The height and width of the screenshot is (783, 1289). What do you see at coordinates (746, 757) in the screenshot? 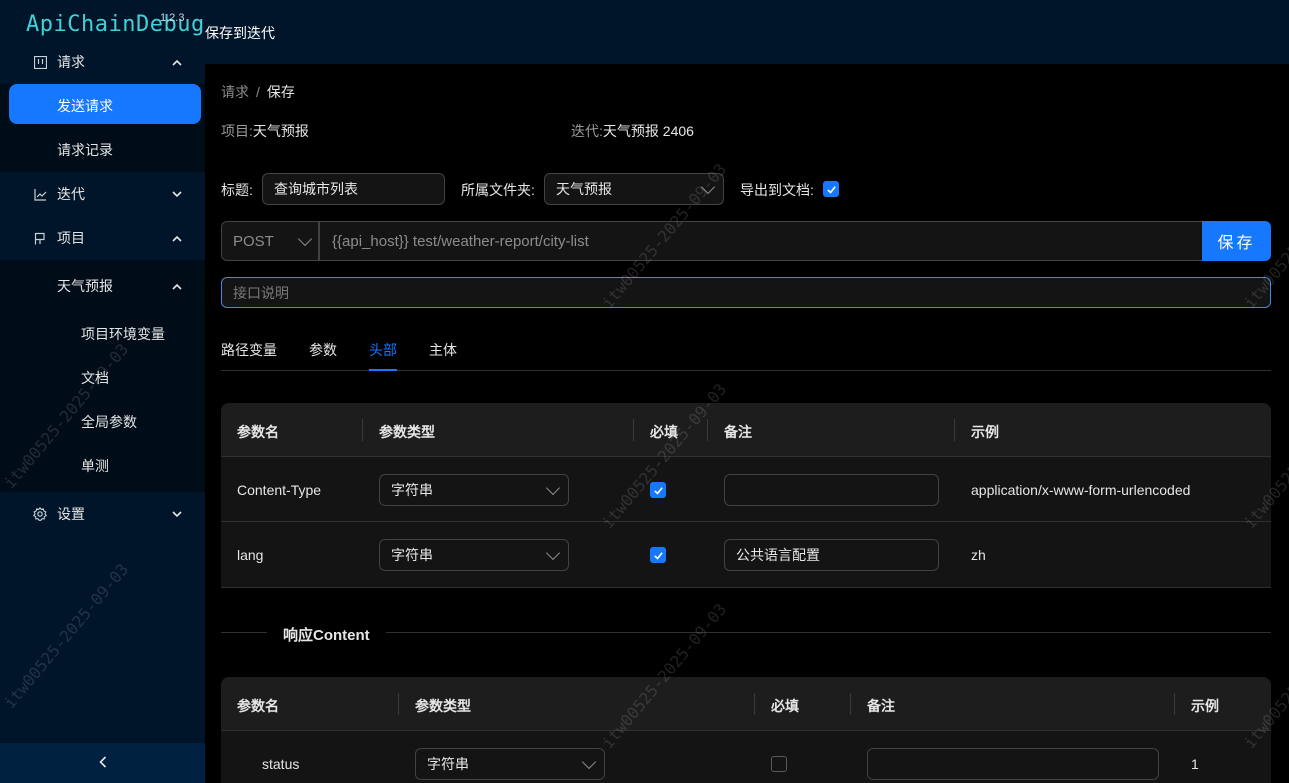
I see `table-row: status 字符串 1` at bounding box center [746, 757].